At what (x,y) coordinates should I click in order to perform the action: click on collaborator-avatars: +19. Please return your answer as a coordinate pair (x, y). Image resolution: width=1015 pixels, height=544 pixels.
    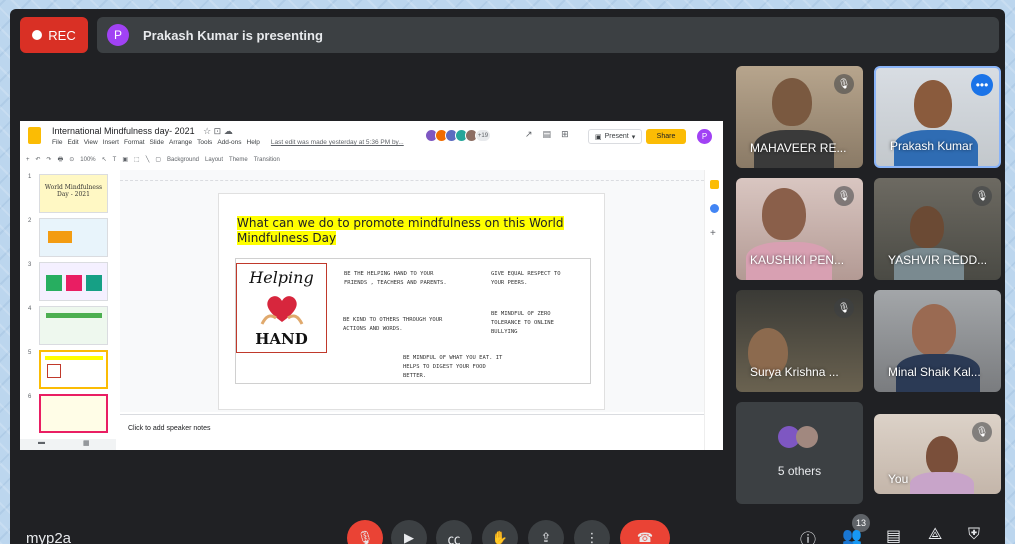
    Looking at the image, I should click on (458, 135).